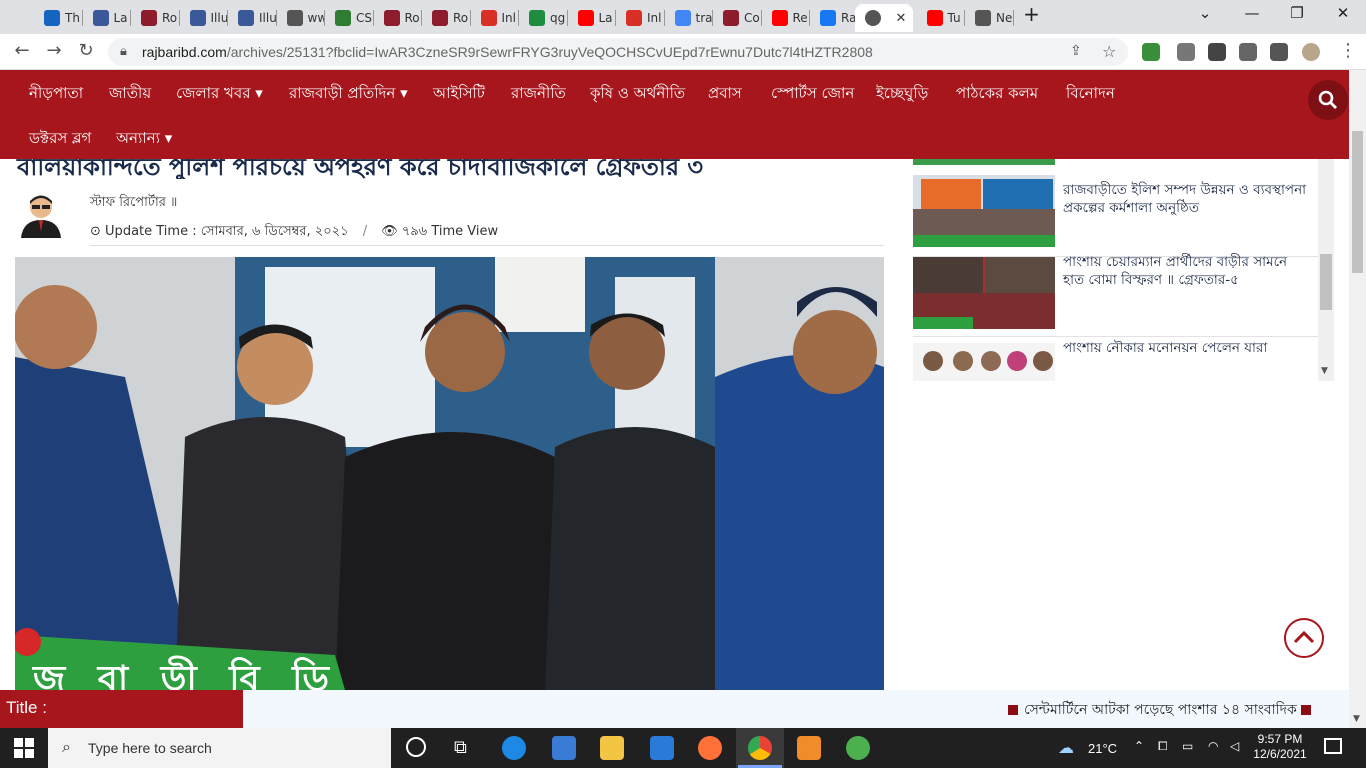 This screenshot has width=1366, height=768. What do you see at coordinates (1356, 719) in the screenshot?
I see `page-scroll-down-icon: ▼` at bounding box center [1356, 719].